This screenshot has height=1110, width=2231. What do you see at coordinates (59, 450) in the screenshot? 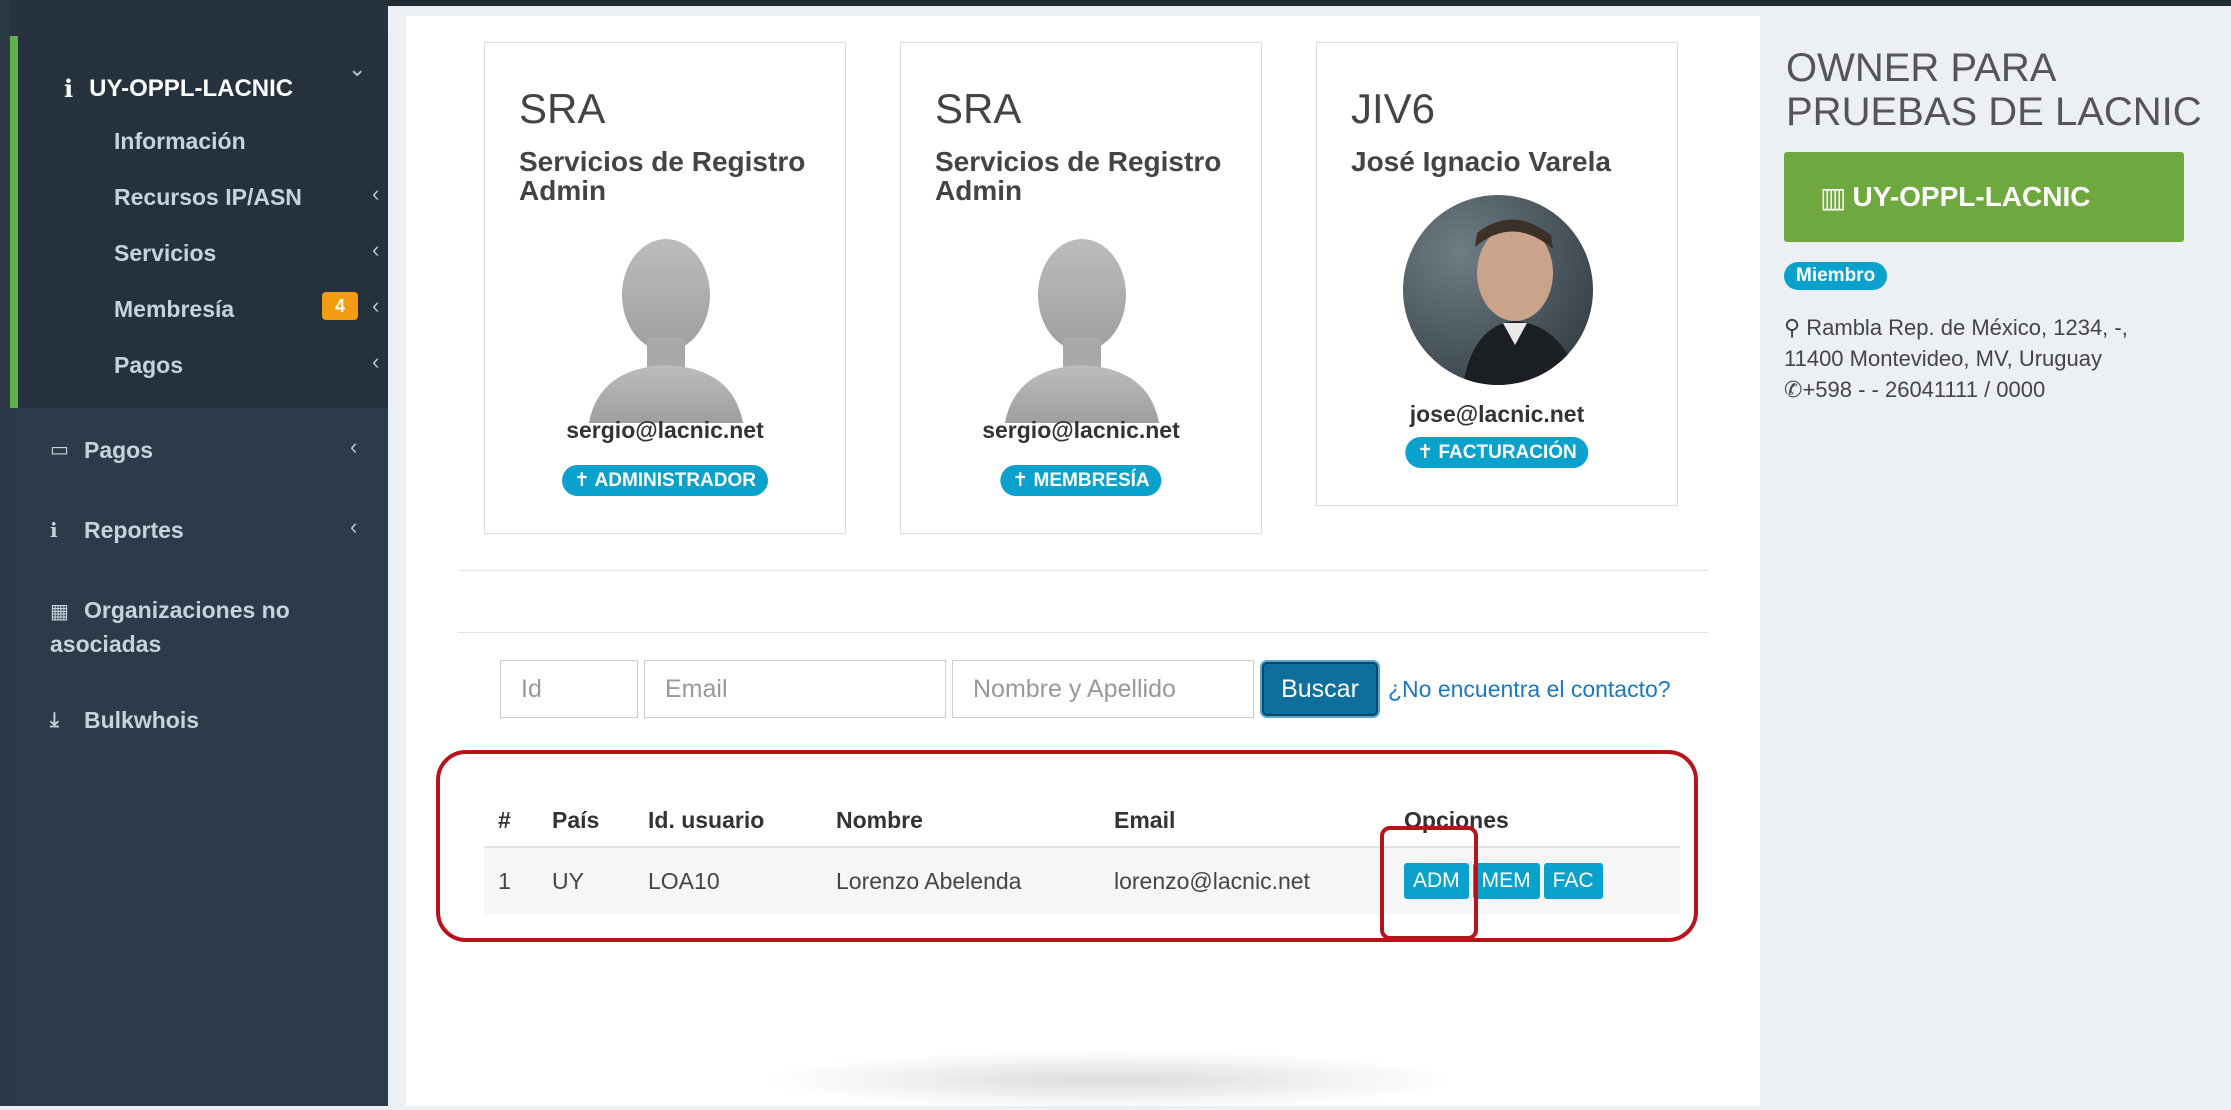
I see `money-icon: ▭` at bounding box center [59, 450].